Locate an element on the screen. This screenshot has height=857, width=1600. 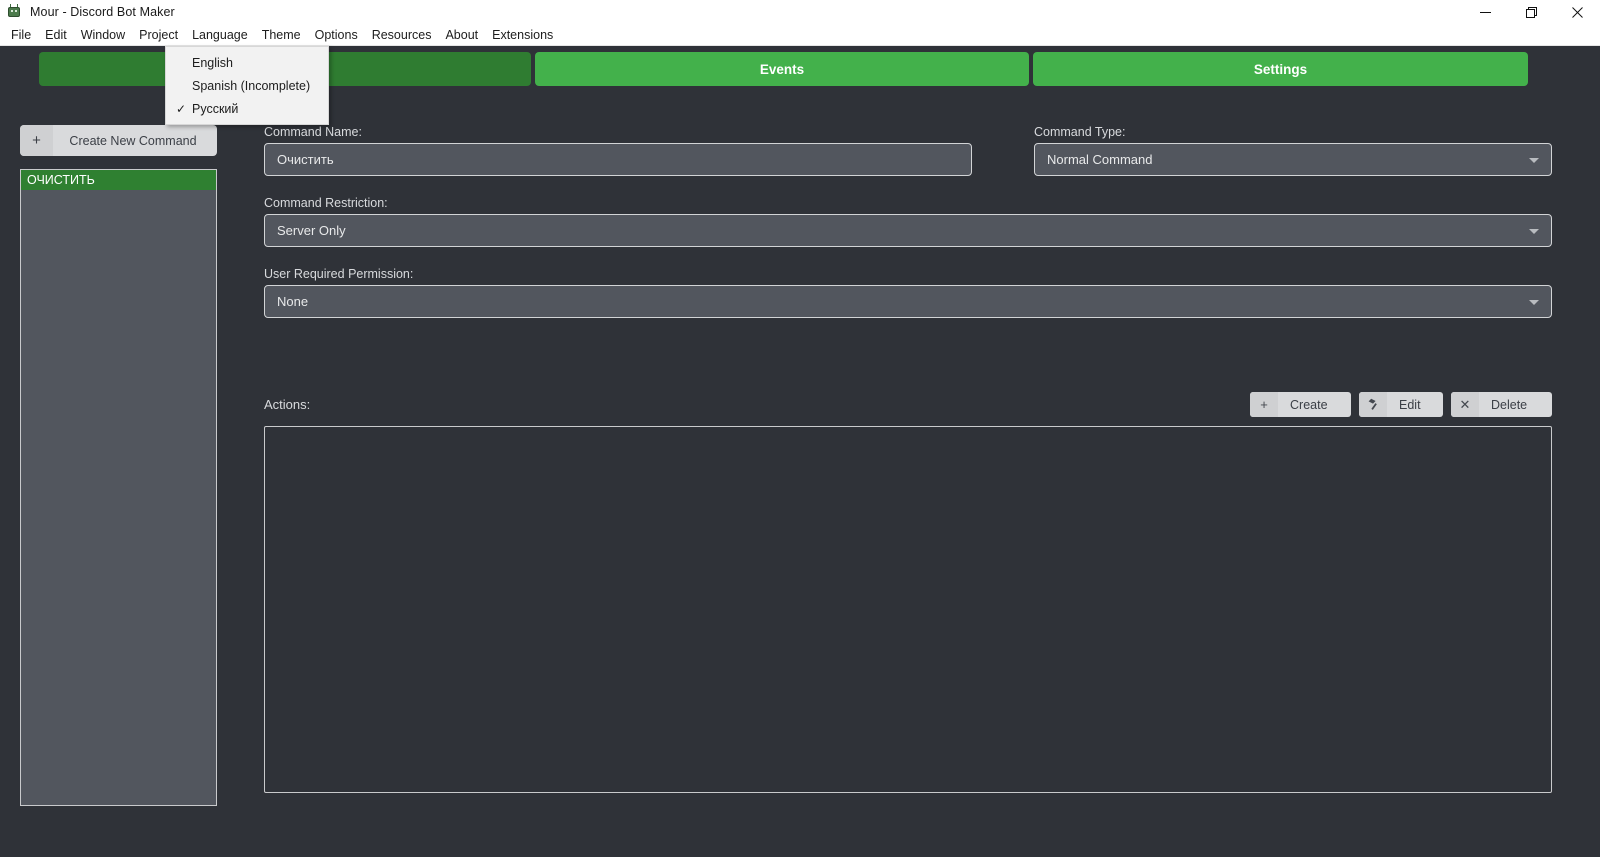
user-required-permission-select: None is located at coordinates (908, 301).